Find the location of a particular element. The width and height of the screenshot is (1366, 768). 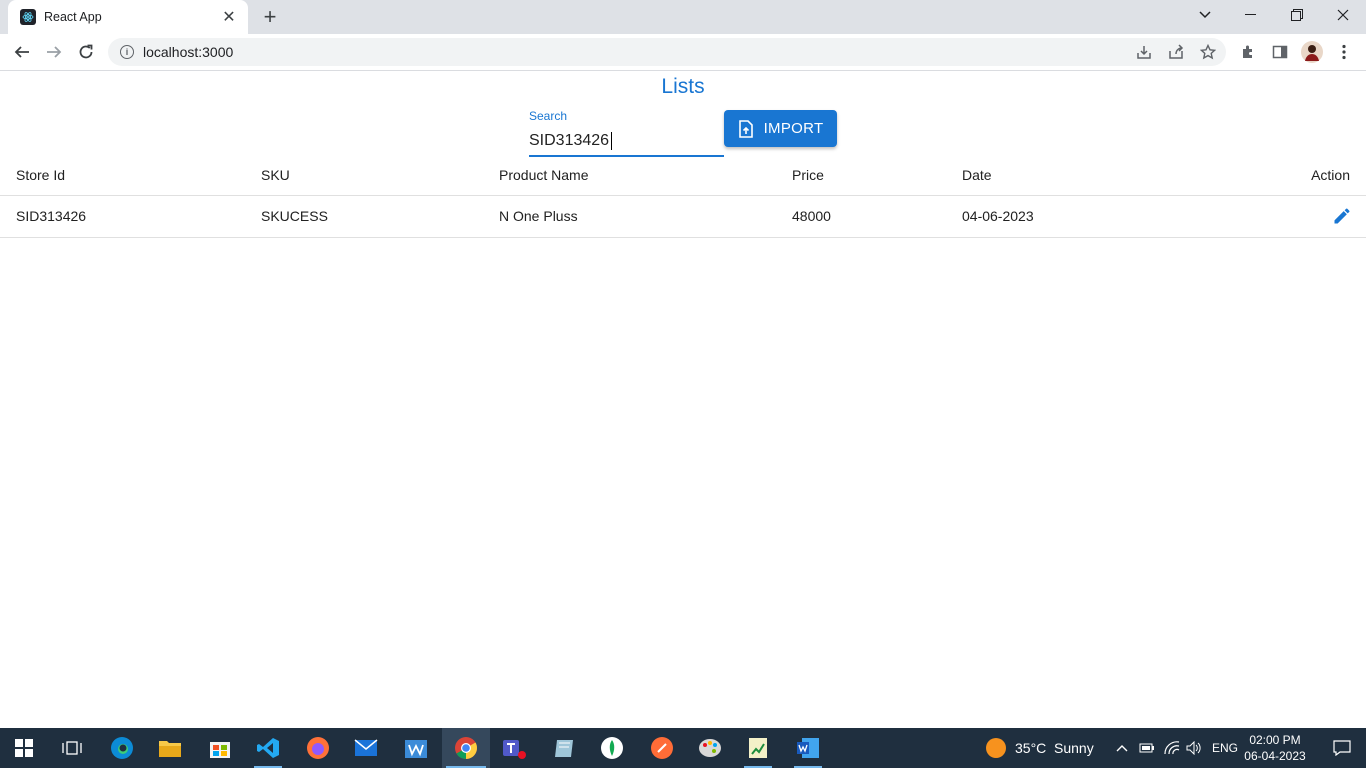

header-product-name: Product Name is located at coordinates (629, 175).